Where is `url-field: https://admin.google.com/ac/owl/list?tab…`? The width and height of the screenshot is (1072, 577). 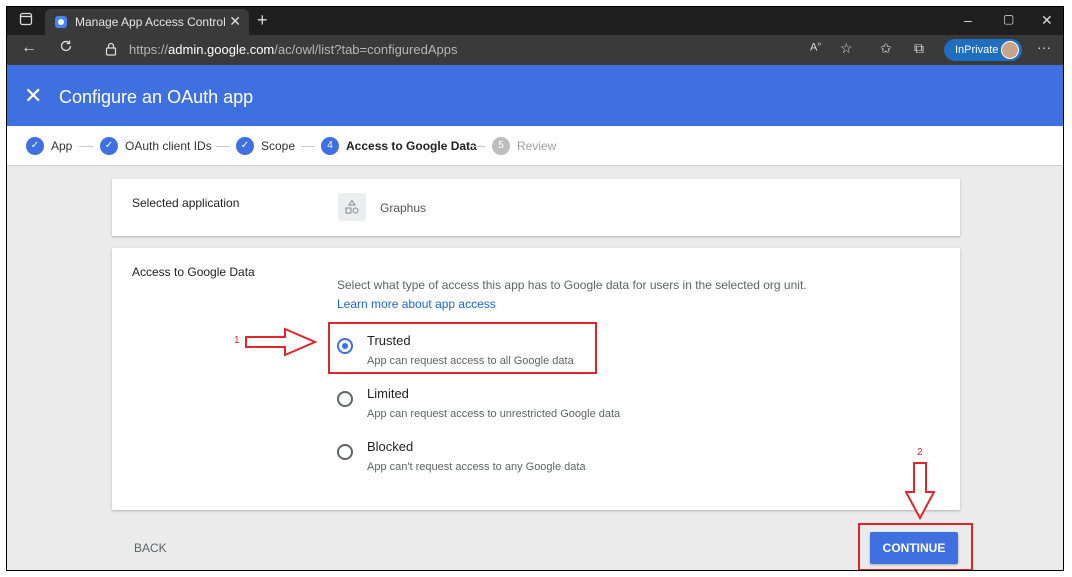
url-field: https://admin.google.com/ac/owl/list?tab… is located at coordinates (505, 50).